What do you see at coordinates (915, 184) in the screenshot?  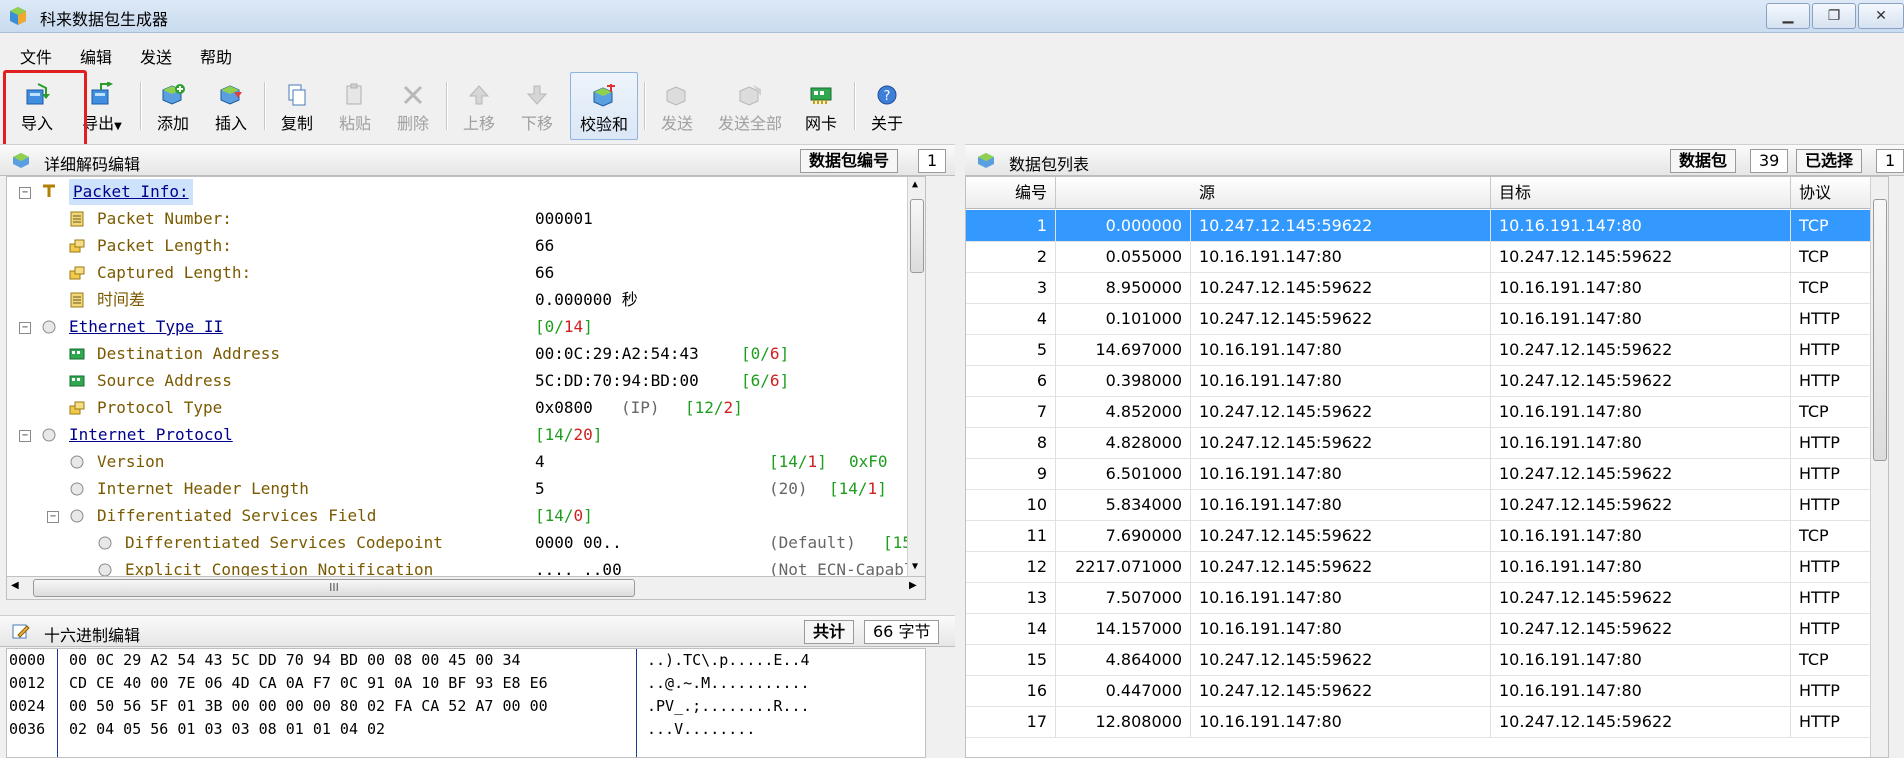 I see `scroll-up-icon: ▲` at bounding box center [915, 184].